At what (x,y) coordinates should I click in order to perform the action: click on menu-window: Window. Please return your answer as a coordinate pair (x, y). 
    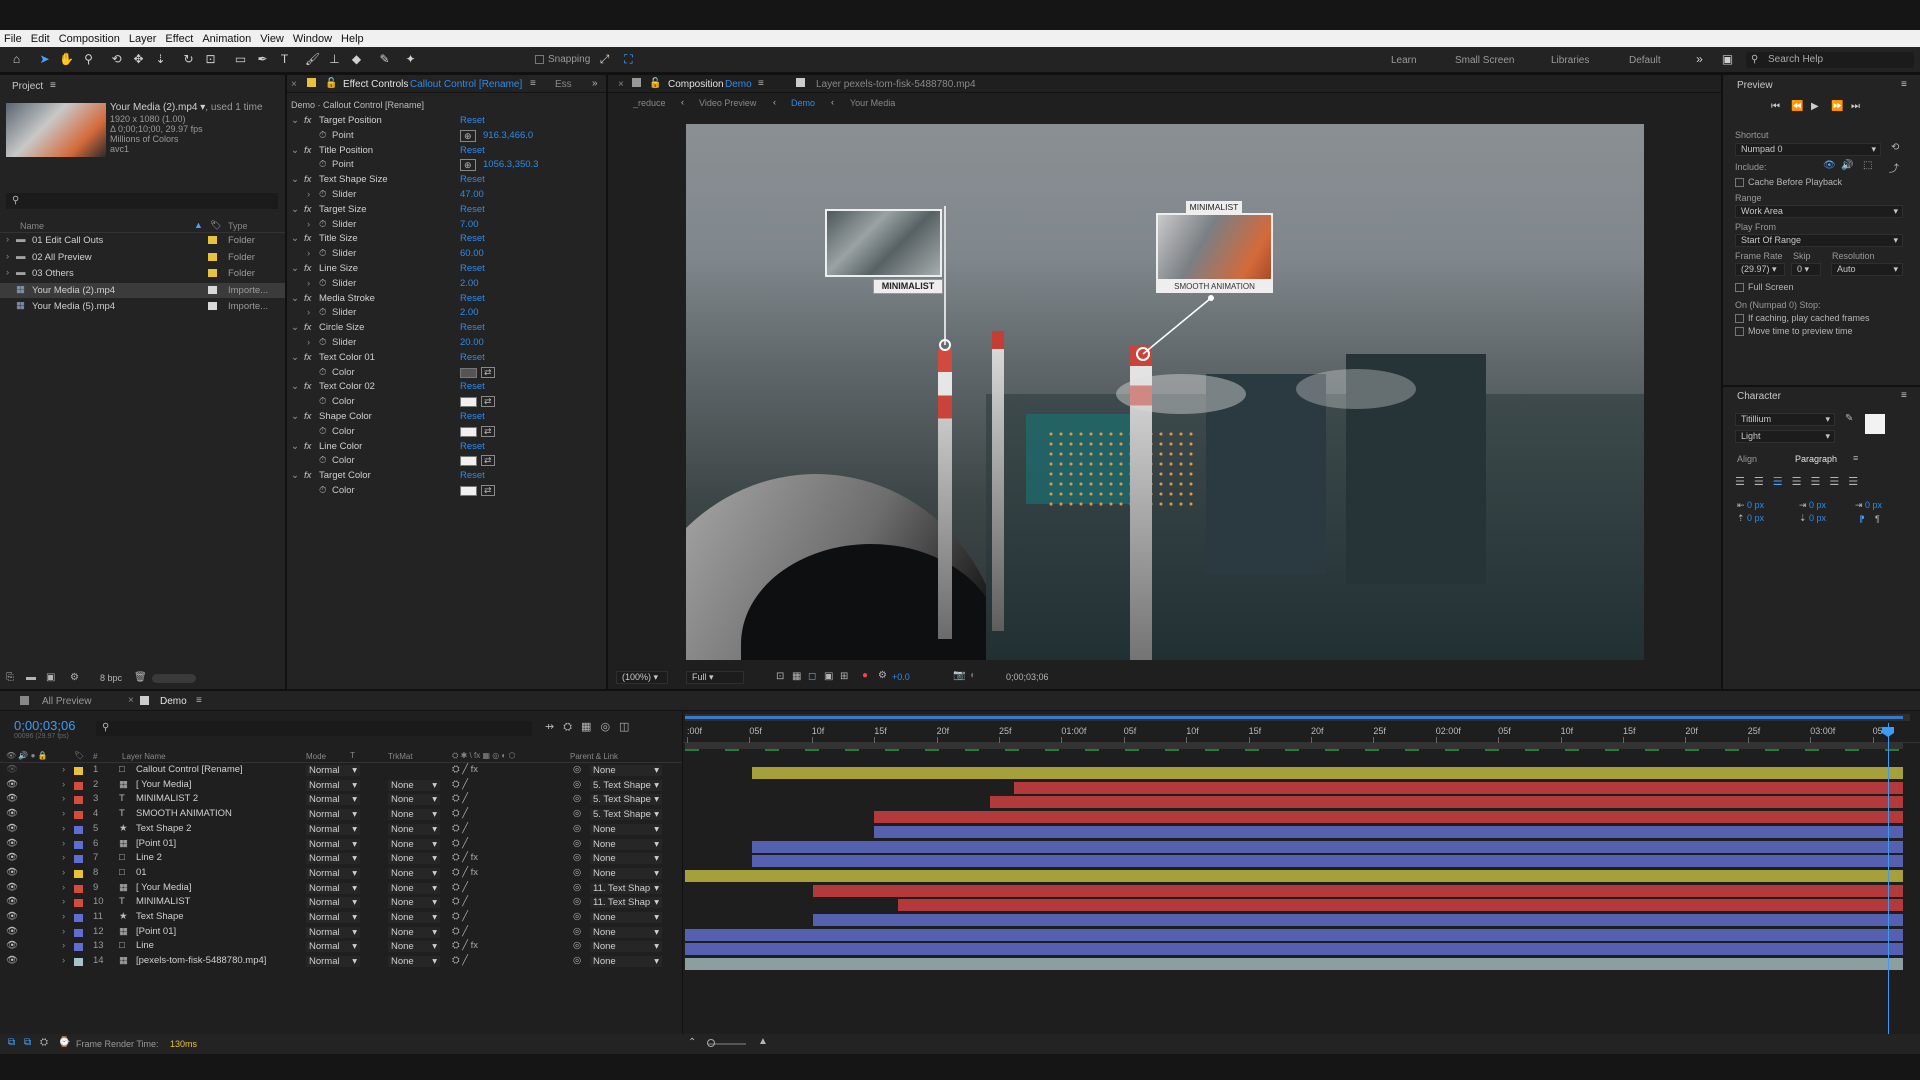
    Looking at the image, I should click on (312, 39).